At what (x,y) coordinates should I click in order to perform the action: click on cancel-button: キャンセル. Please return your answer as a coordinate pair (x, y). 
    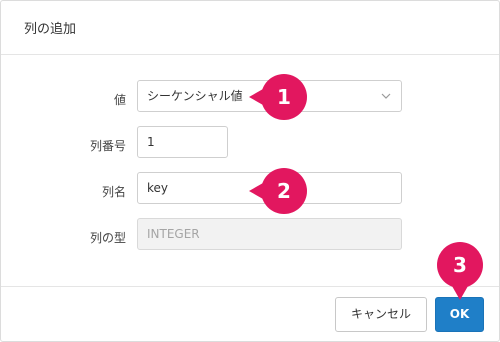
    Looking at the image, I should click on (381, 314).